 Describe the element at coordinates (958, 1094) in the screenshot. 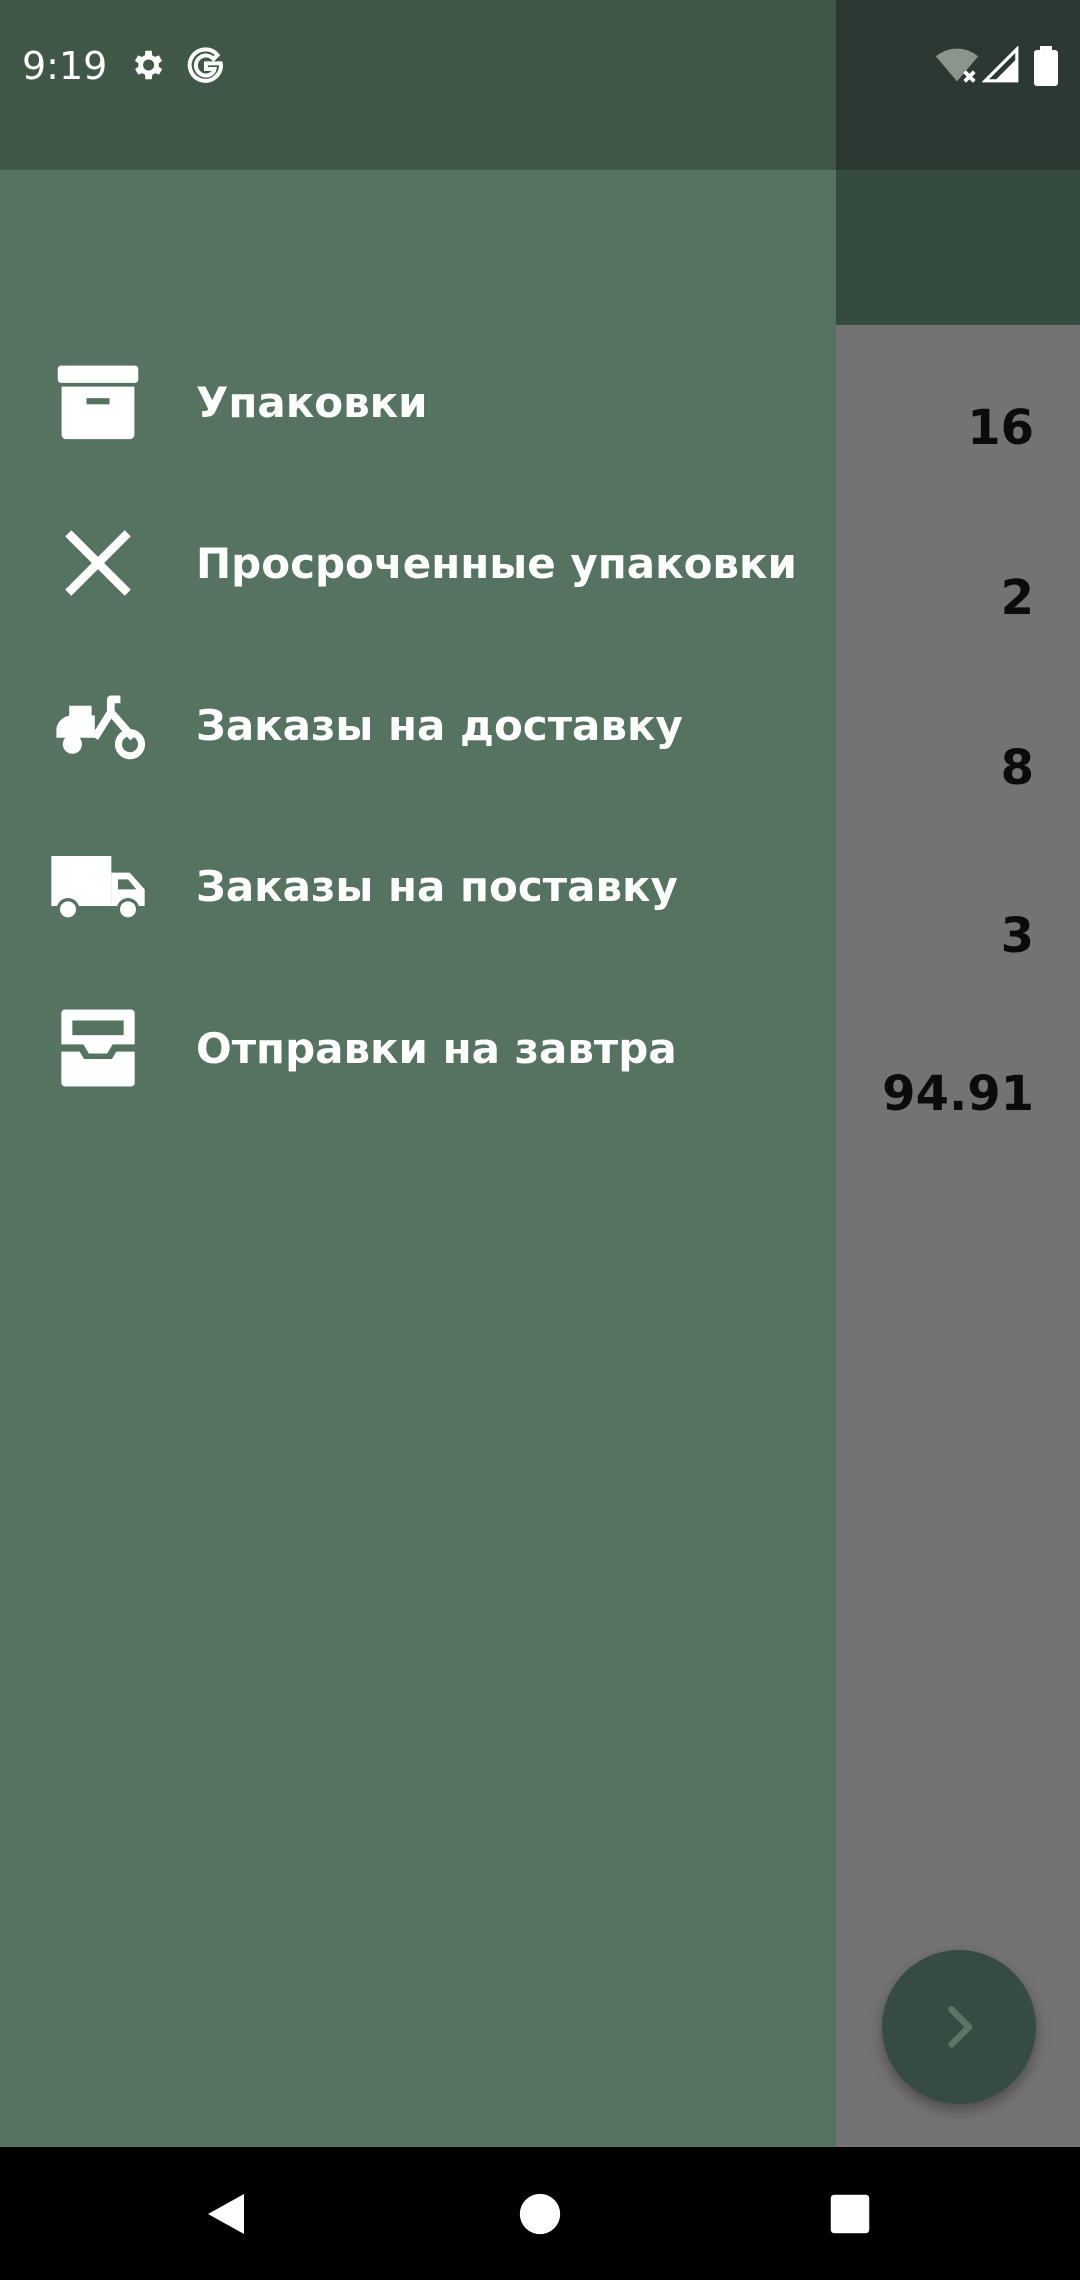

I see `value-tomorrow: 94.91` at that location.